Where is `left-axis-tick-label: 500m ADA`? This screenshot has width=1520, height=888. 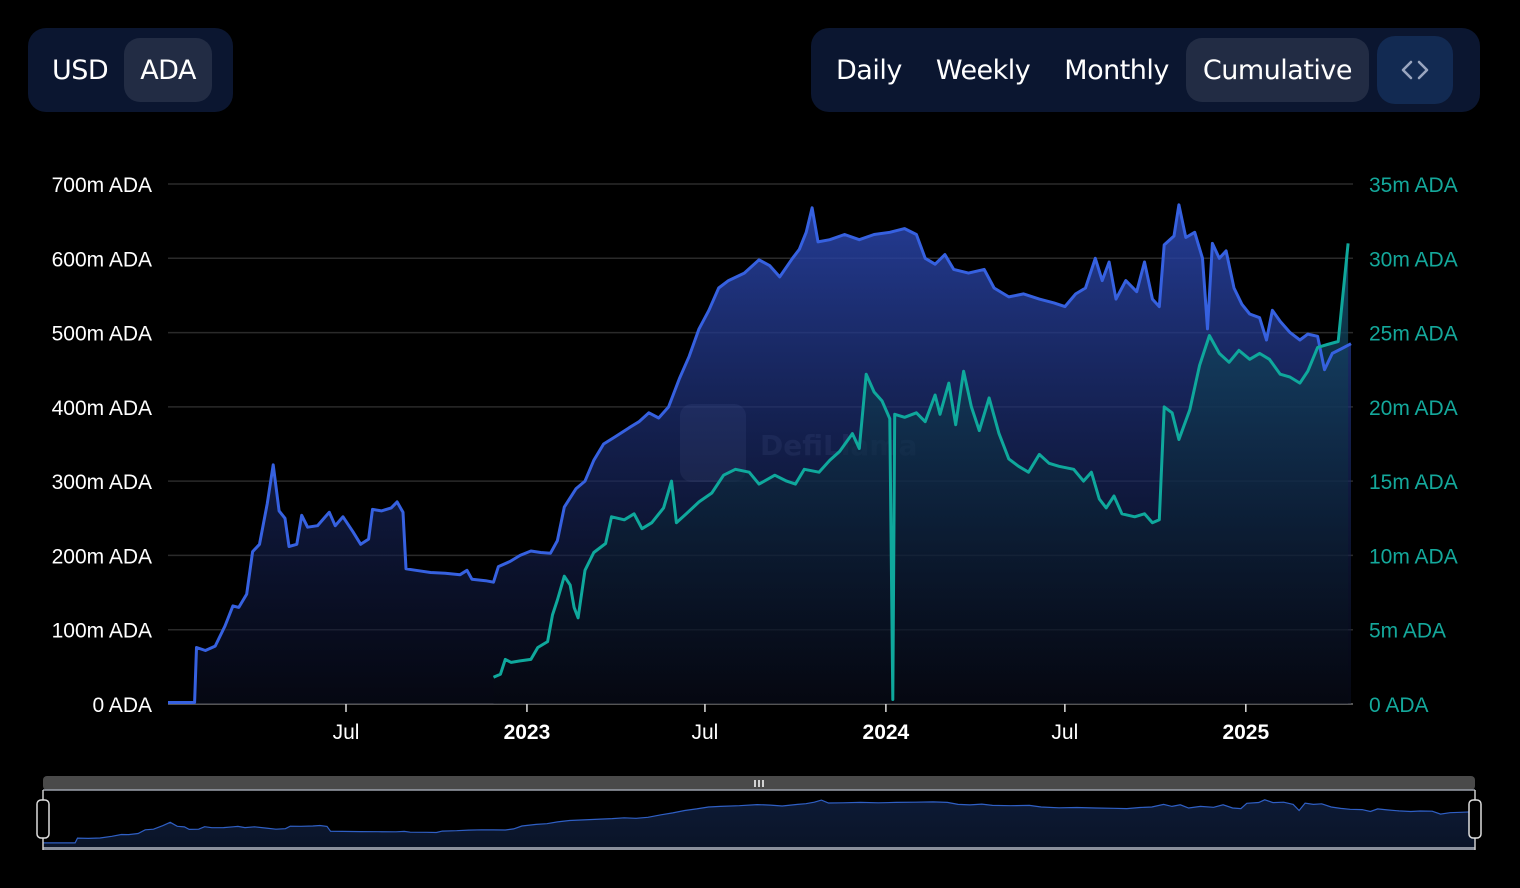
left-axis-tick-label: 500m ADA is located at coordinates (102, 334).